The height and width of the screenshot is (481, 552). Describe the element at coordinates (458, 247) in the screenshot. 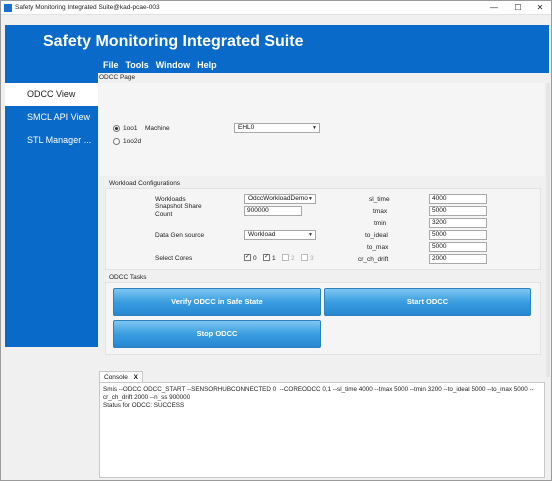

I see `to-max-input: 5000` at that location.